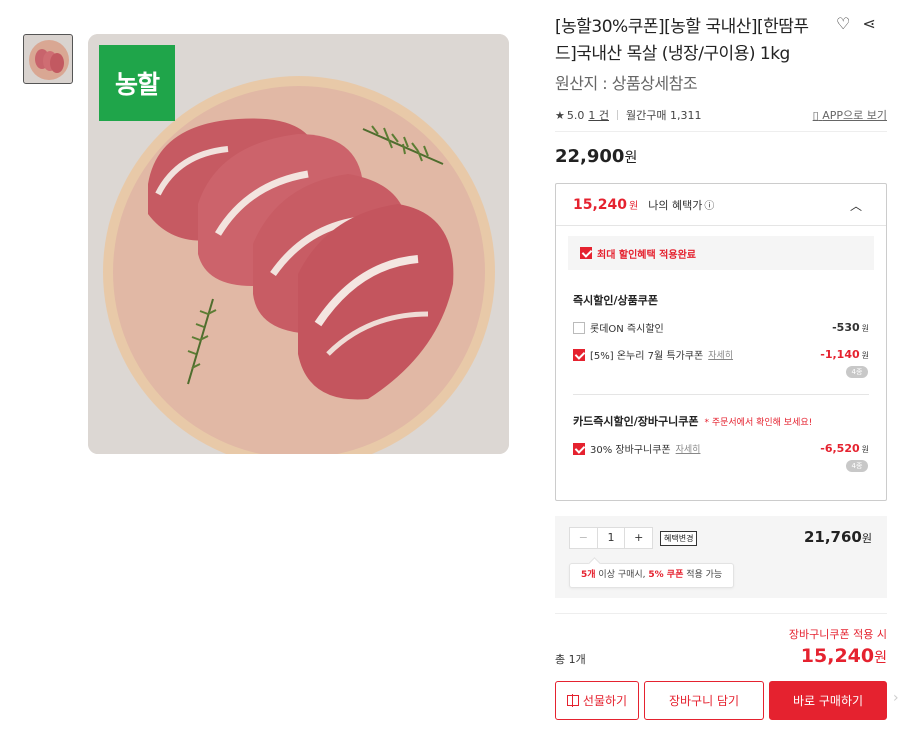 The width and height of the screenshot is (900, 731). Describe the element at coordinates (721, 115) in the screenshot. I see `rating-row: ★ 5.0 1 건 월간구매 1,311 ▯ APP으로 보기` at that location.